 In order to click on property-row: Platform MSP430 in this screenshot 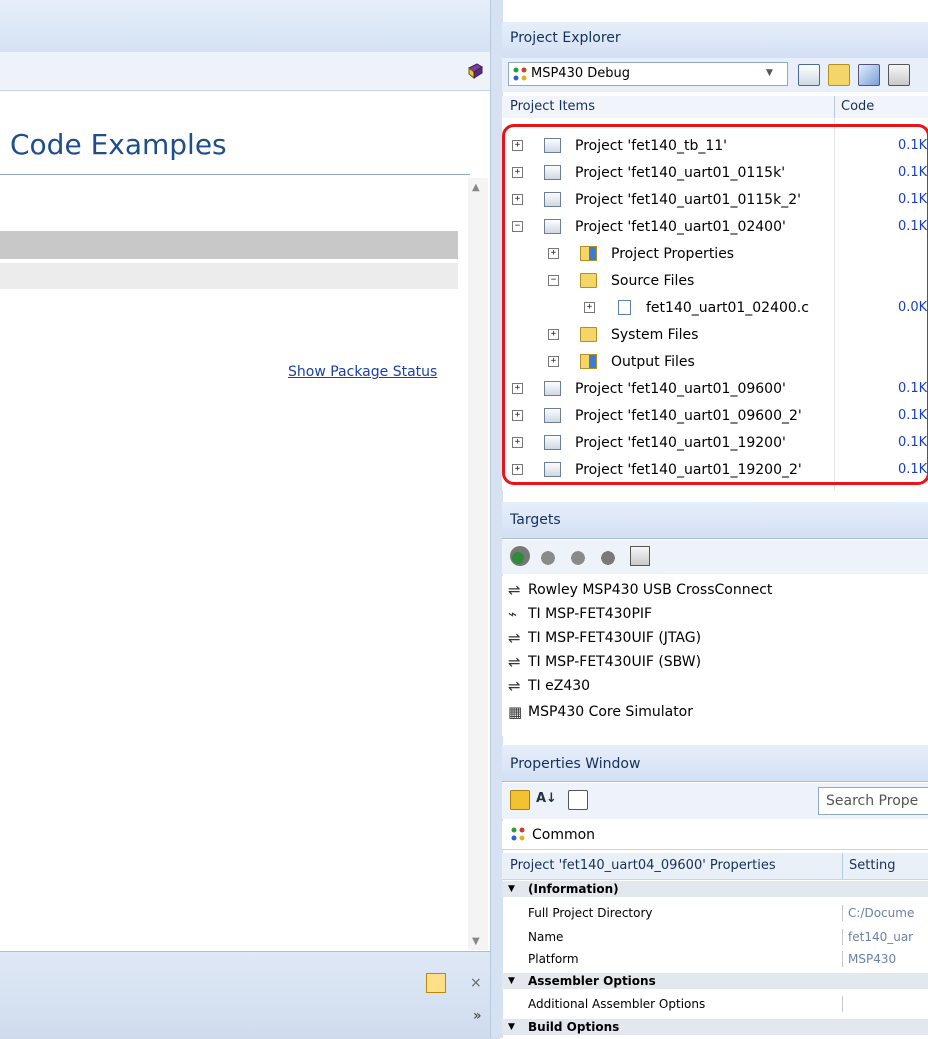, I will do `click(715, 959)`.